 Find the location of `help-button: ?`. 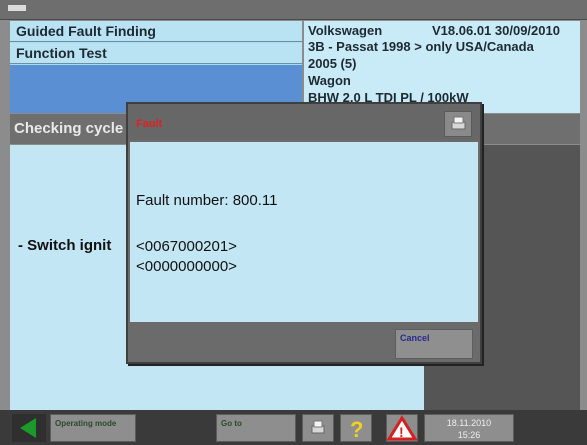

help-button: ? is located at coordinates (356, 428).